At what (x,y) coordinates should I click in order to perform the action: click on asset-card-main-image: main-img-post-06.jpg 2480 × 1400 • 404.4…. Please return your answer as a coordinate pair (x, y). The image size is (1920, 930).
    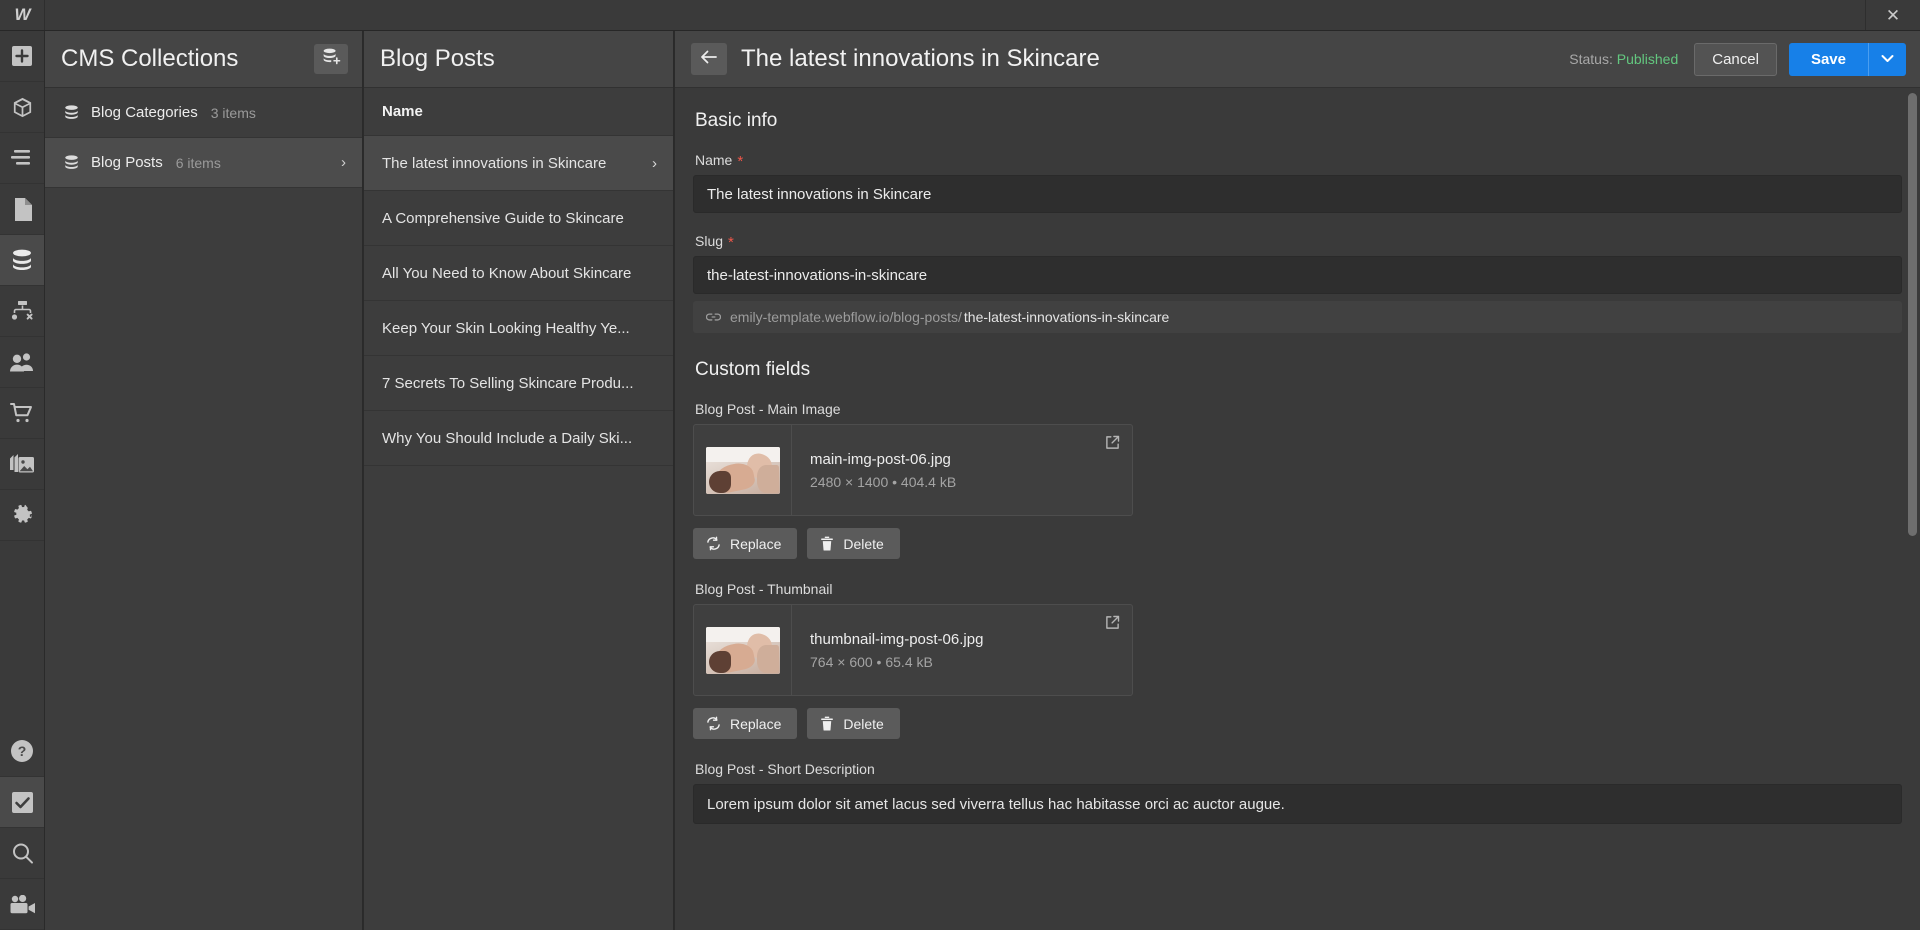
    Looking at the image, I should click on (913, 470).